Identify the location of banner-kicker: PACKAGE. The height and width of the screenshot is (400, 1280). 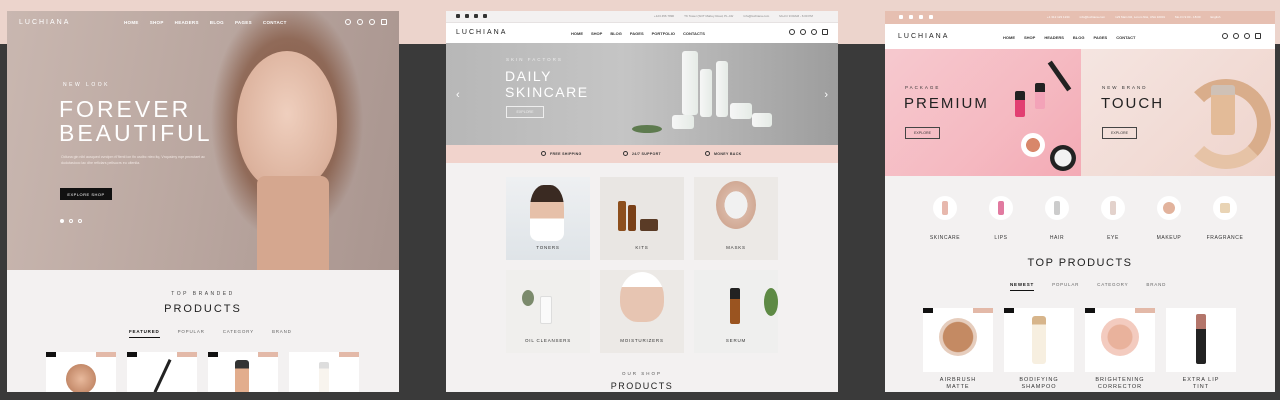
(923, 87).